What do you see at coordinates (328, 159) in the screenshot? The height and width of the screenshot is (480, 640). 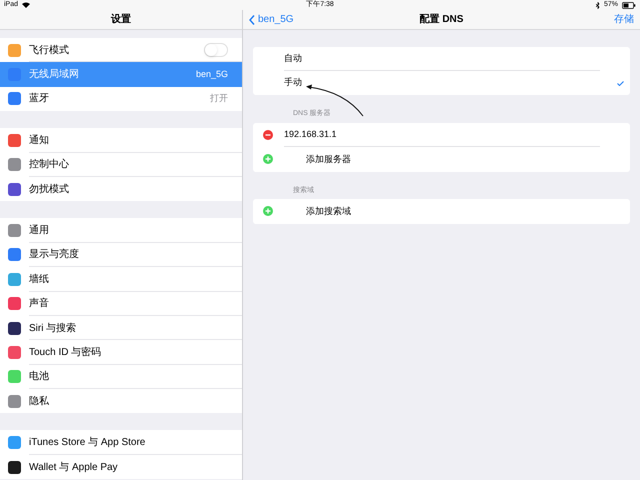 I see `add-entry-label: 添加服务器` at bounding box center [328, 159].